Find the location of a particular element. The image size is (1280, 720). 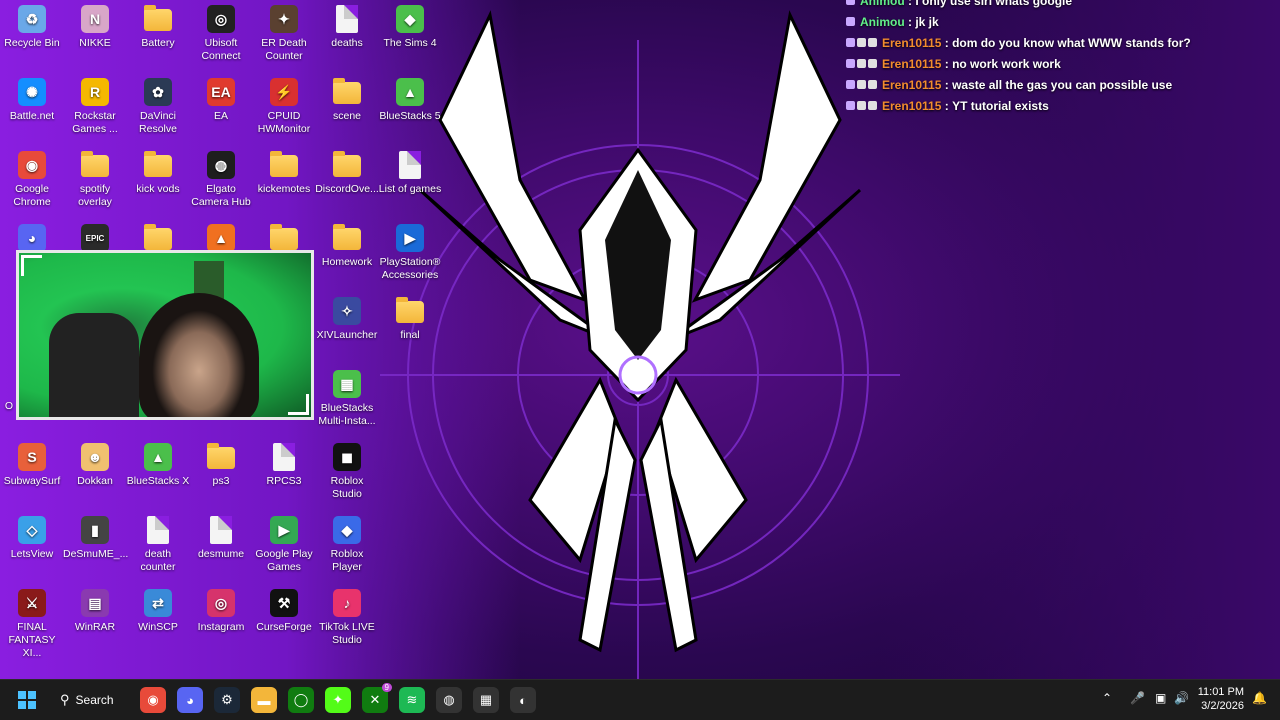

desktop-icon: scene is located at coordinates (347, 100).